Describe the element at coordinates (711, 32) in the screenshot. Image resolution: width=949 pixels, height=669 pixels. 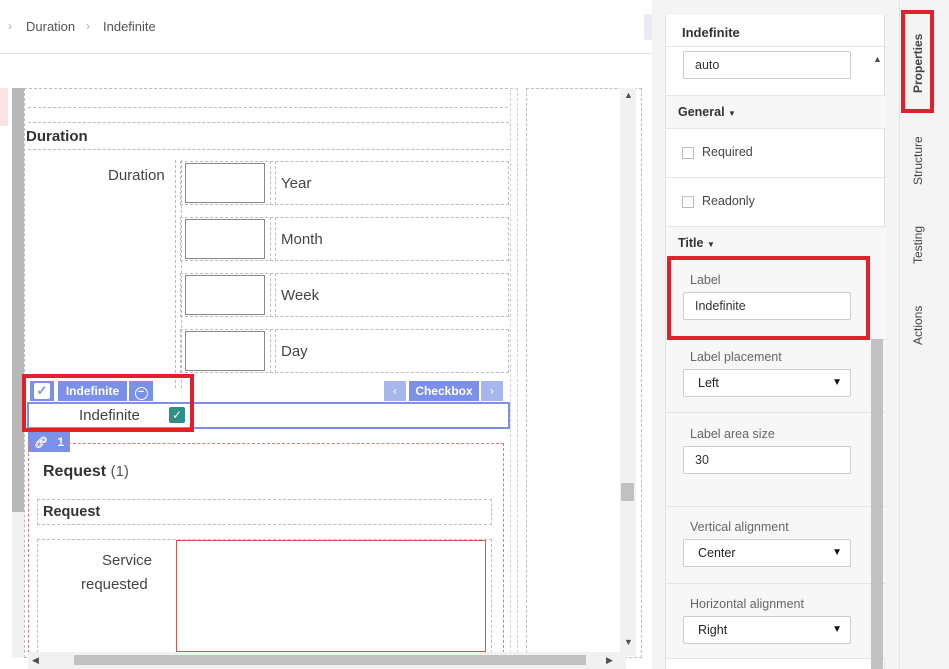
I see `panel-header-title: Indefinite` at that location.